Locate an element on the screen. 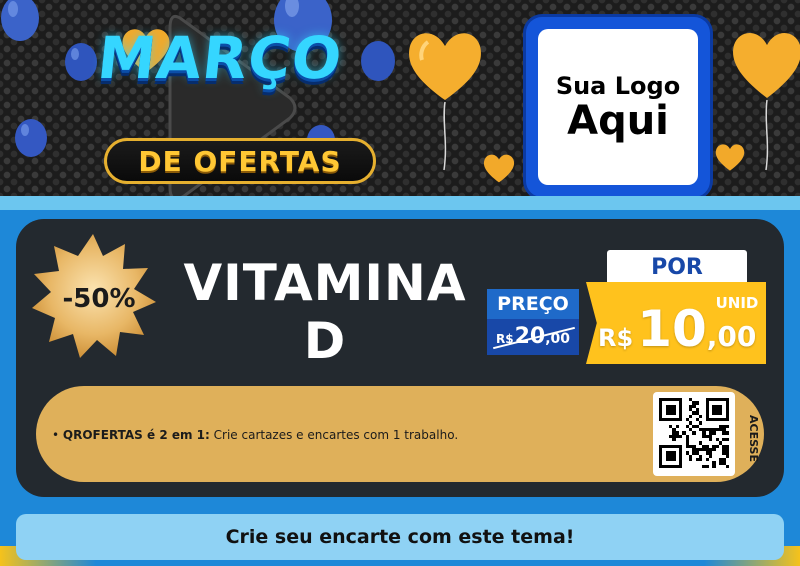  qr-acesse-label-wrap: ACESSE is located at coordinates (753, 438).